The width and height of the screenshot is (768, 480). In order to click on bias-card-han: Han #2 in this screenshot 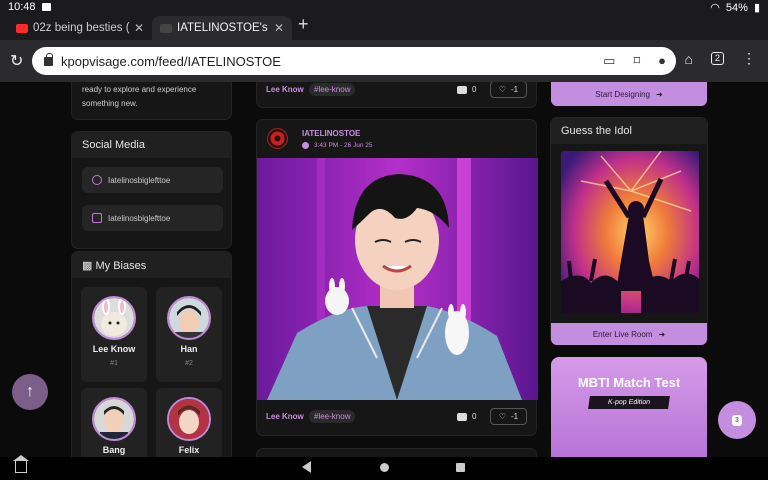, I will do `click(189, 334)`.